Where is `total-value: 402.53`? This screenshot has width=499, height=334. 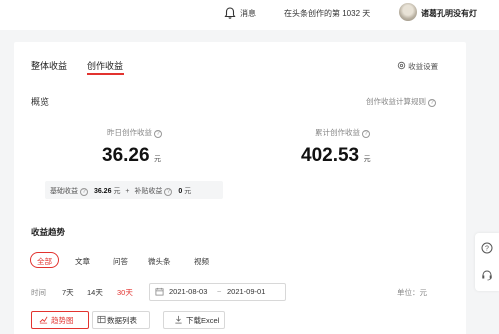 total-value: 402.53 is located at coordinates (330, 155).